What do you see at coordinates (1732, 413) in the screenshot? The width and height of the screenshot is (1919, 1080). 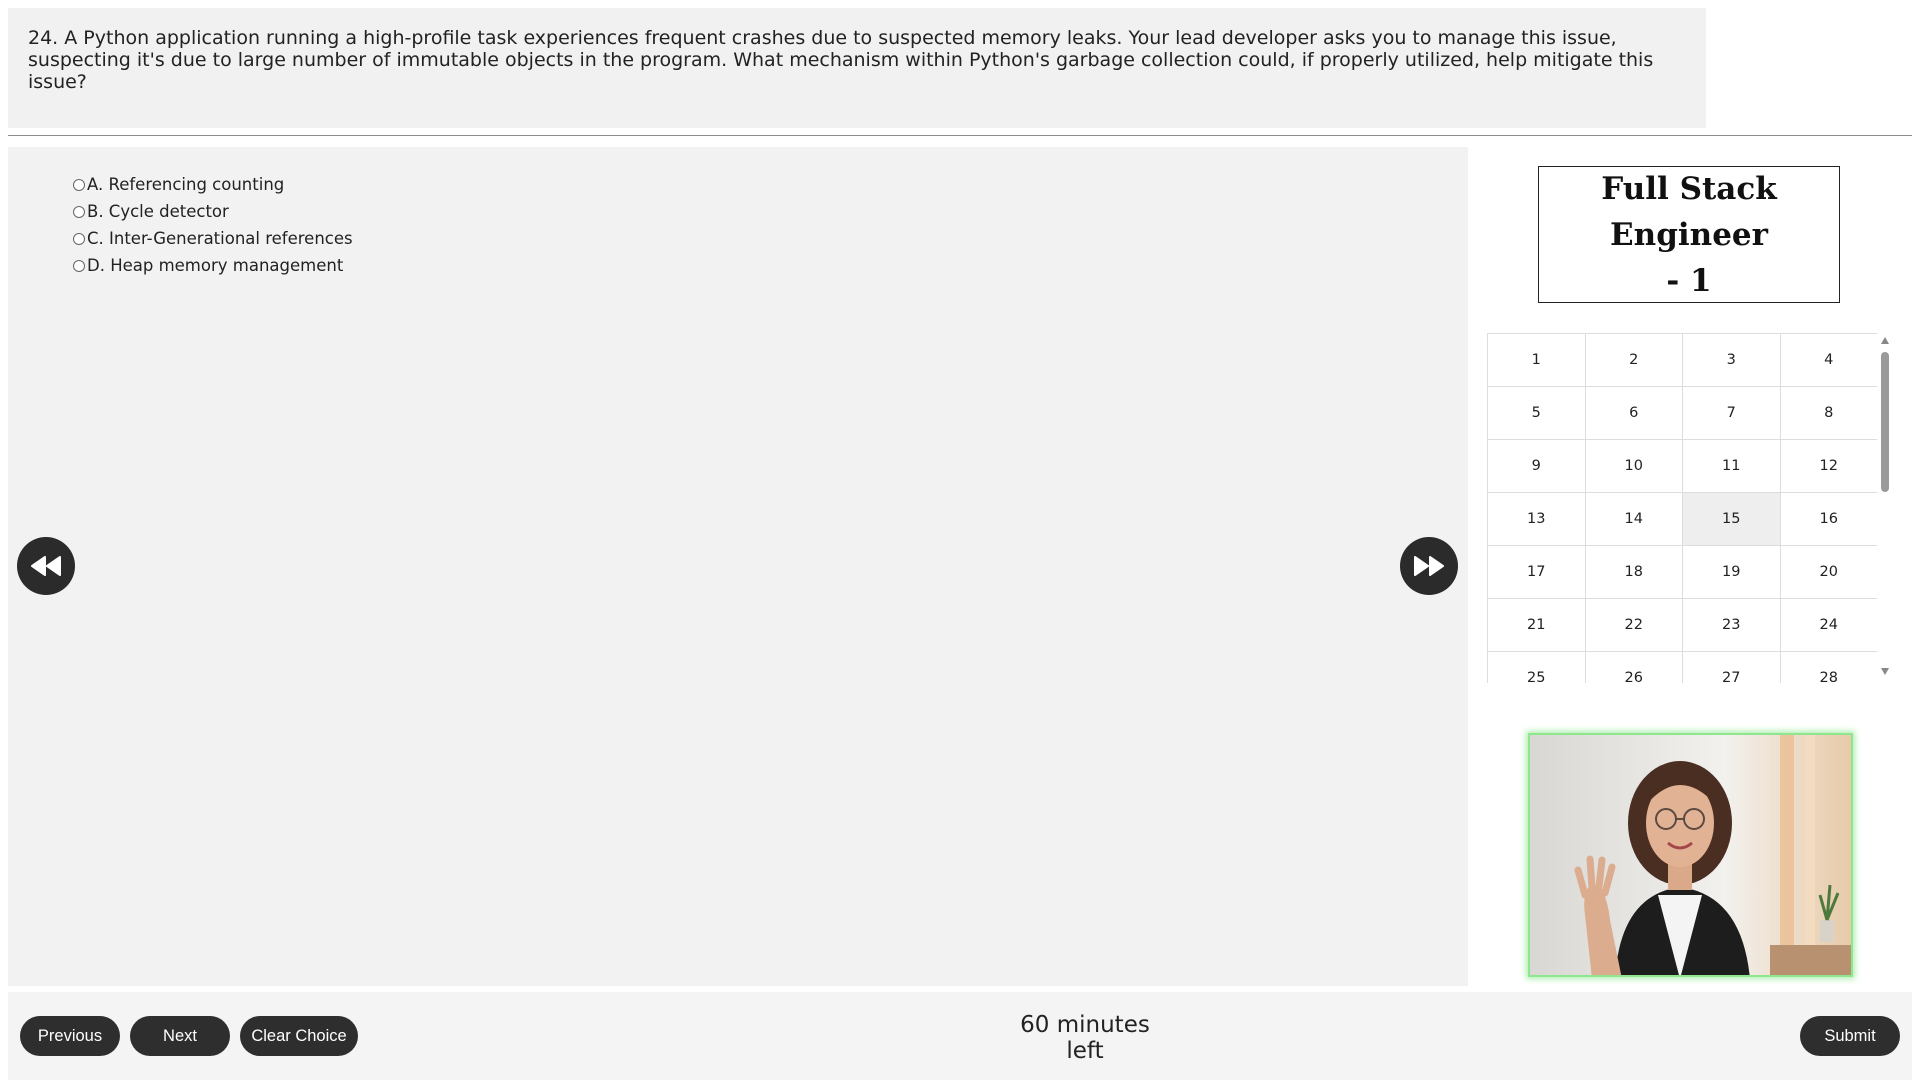 I see `question-number-cell: 7` at bounding box center [1732, 413].